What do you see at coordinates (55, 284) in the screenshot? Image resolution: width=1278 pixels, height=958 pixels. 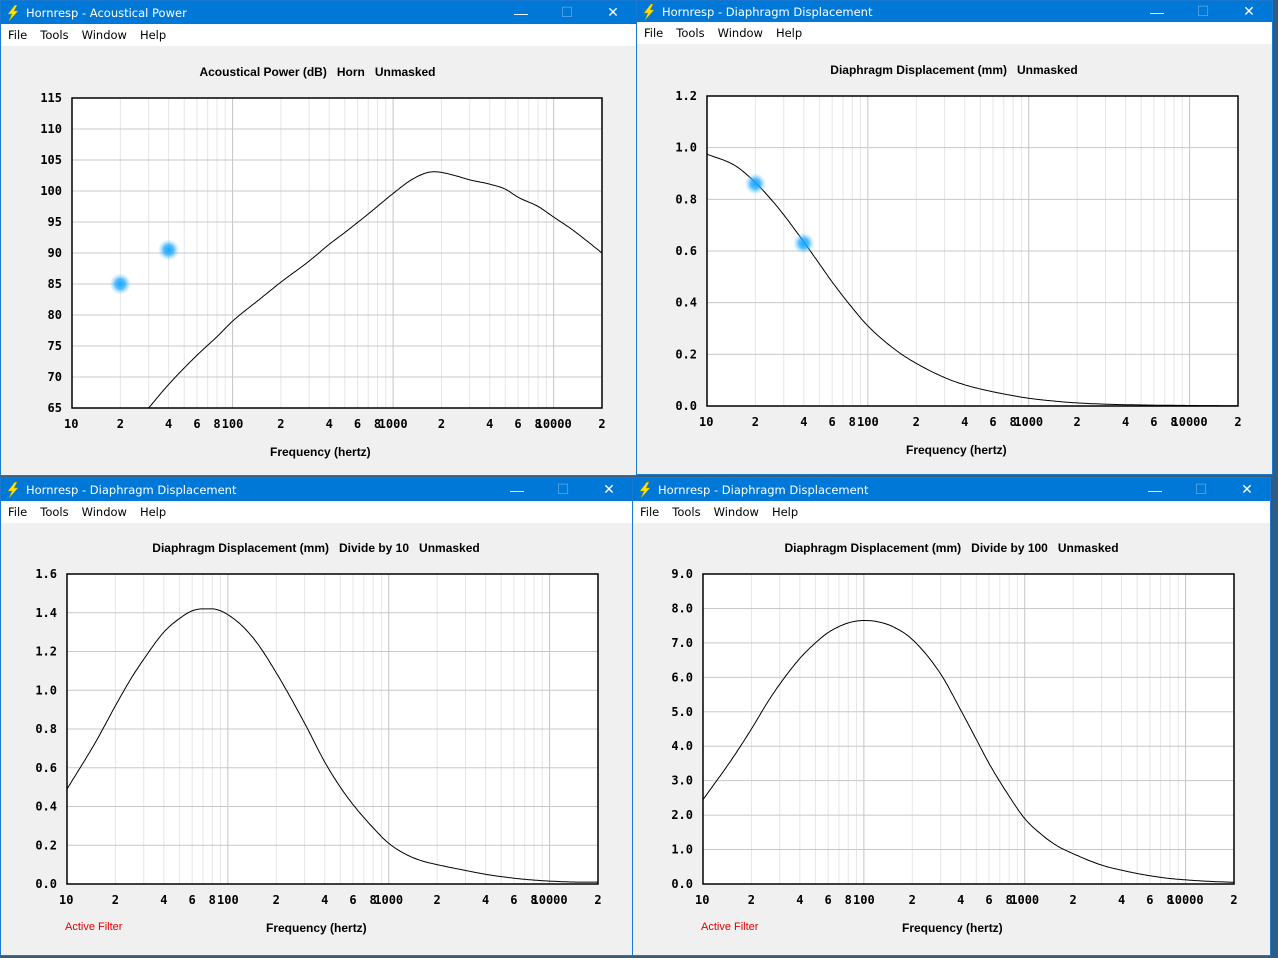 I see `y-tick-label: 85` at bounding box center [55, 284].